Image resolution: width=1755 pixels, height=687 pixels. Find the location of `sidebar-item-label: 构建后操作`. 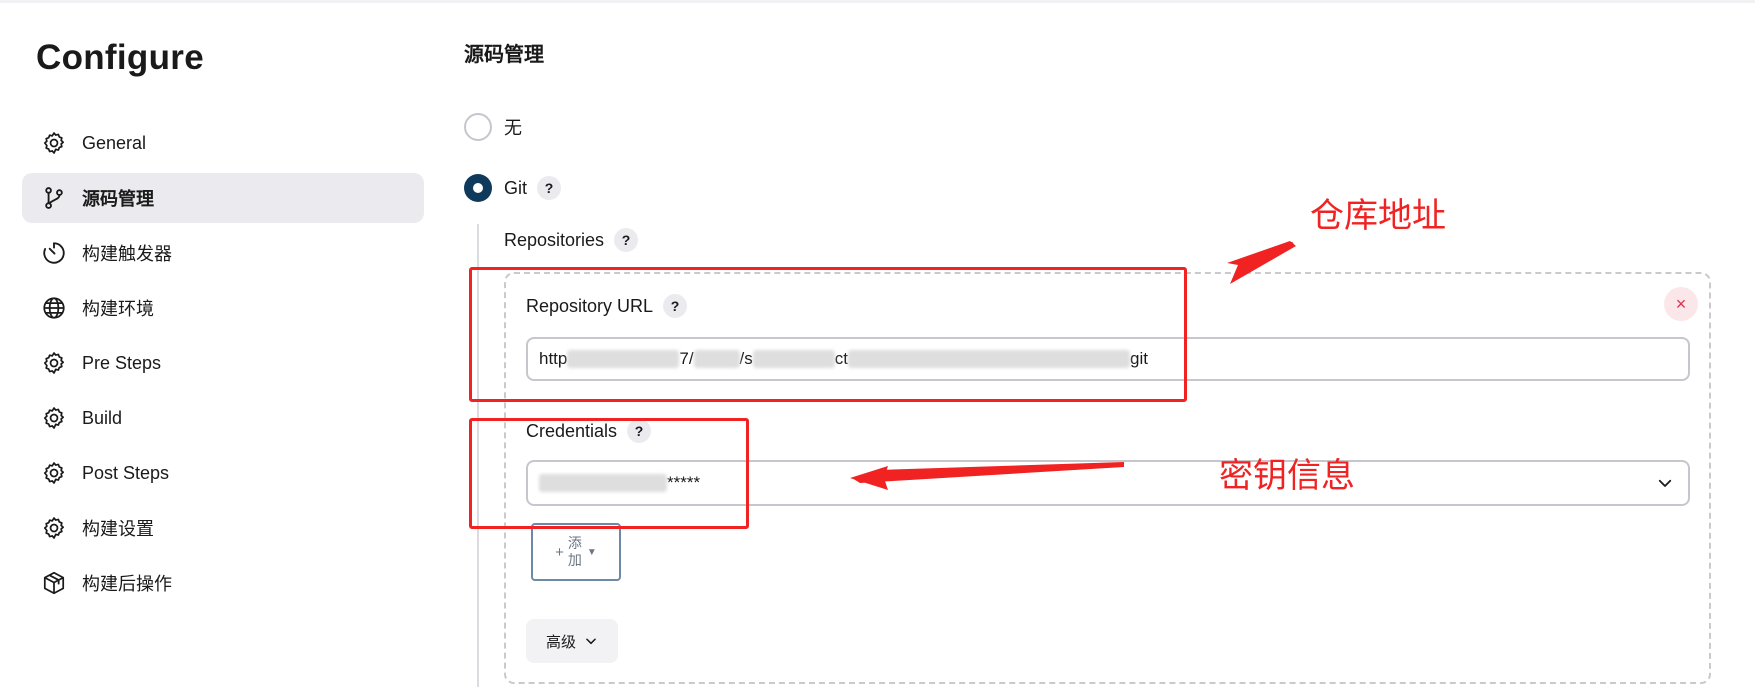

sidebar-item-label: 构建后操作 is located at coordinates (127, 584).